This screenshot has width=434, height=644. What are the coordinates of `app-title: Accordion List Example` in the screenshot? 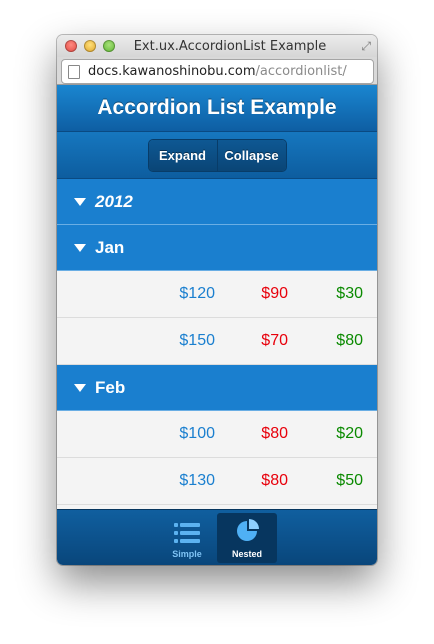 It's located at (217, 107).